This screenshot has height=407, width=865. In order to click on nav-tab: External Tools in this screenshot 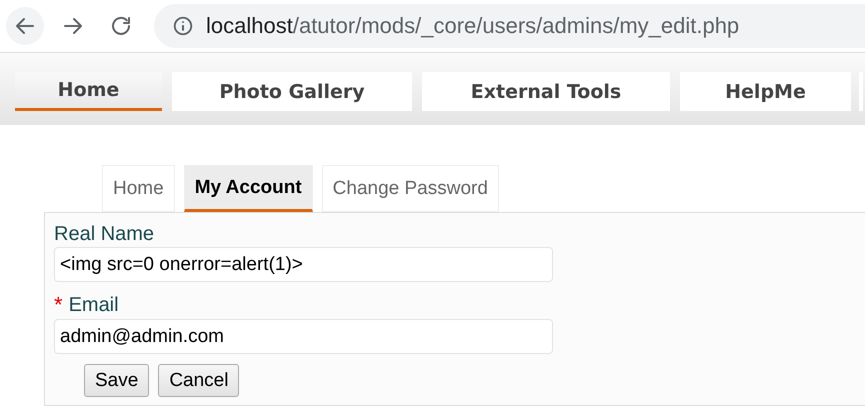, I will do `click(546, 91)`.